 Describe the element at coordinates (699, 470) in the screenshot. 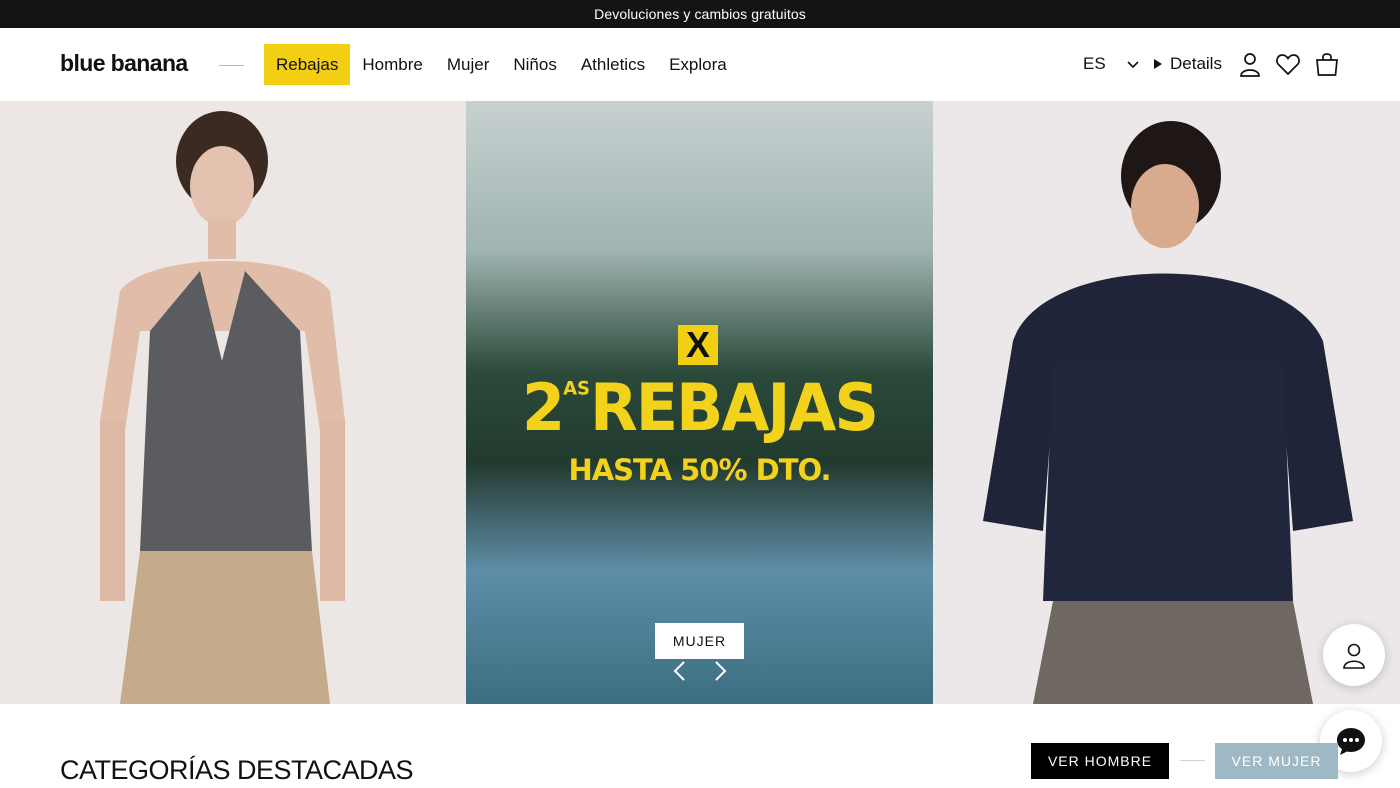

I see `promo-subtitle: HASTA 50% DTO.` at that location.